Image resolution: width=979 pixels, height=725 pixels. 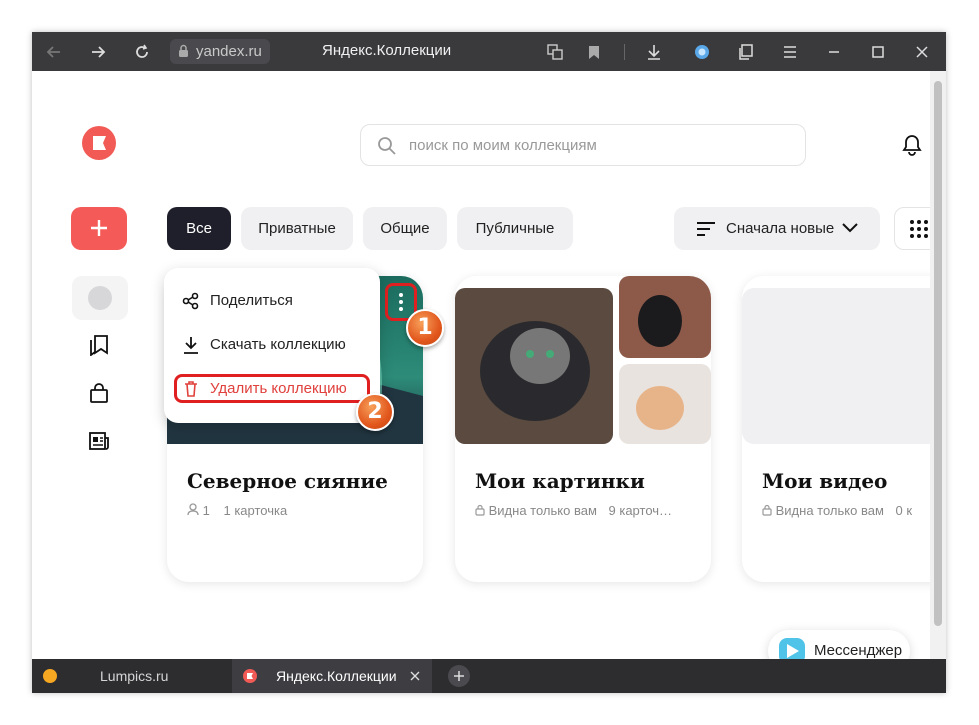 I want to click on back-icon, so click(x=54, y=52).